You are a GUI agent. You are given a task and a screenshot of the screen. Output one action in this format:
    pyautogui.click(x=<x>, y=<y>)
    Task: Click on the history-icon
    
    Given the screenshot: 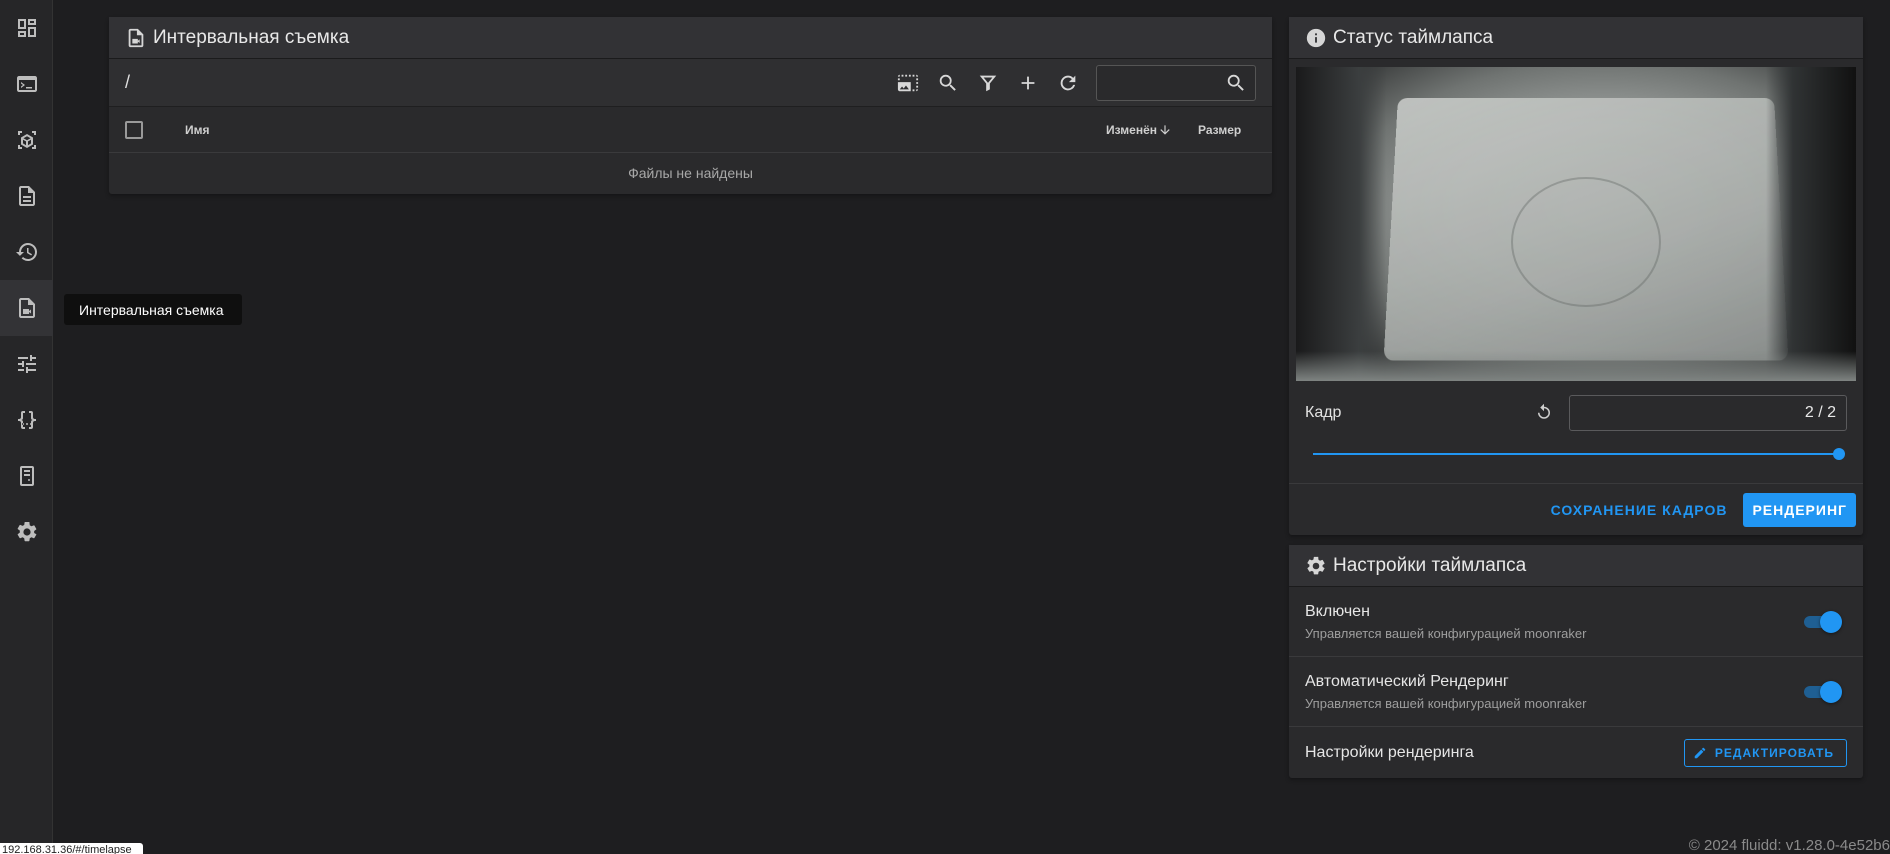 What is the action you would take?
    pyautogui.click(x=26, y=252)
    